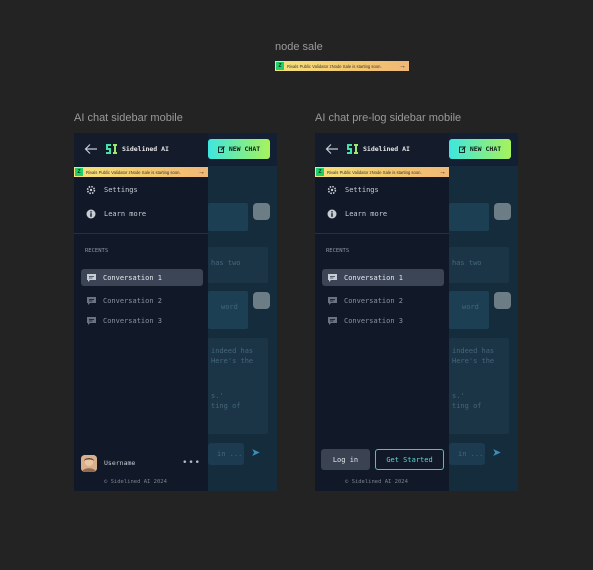 This screenshot has height=570, width=593. Describe the element at coordinates (191, 463) in the screenshot. I see `more-icon: •••` at that location.